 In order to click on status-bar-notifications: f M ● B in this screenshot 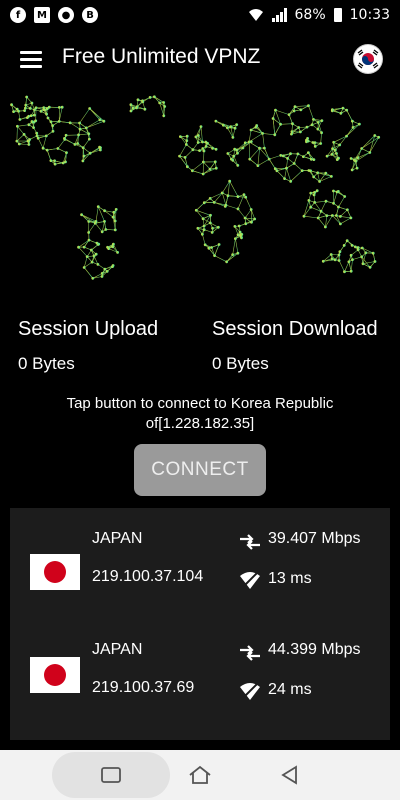, I will do `click(54, 15)`.